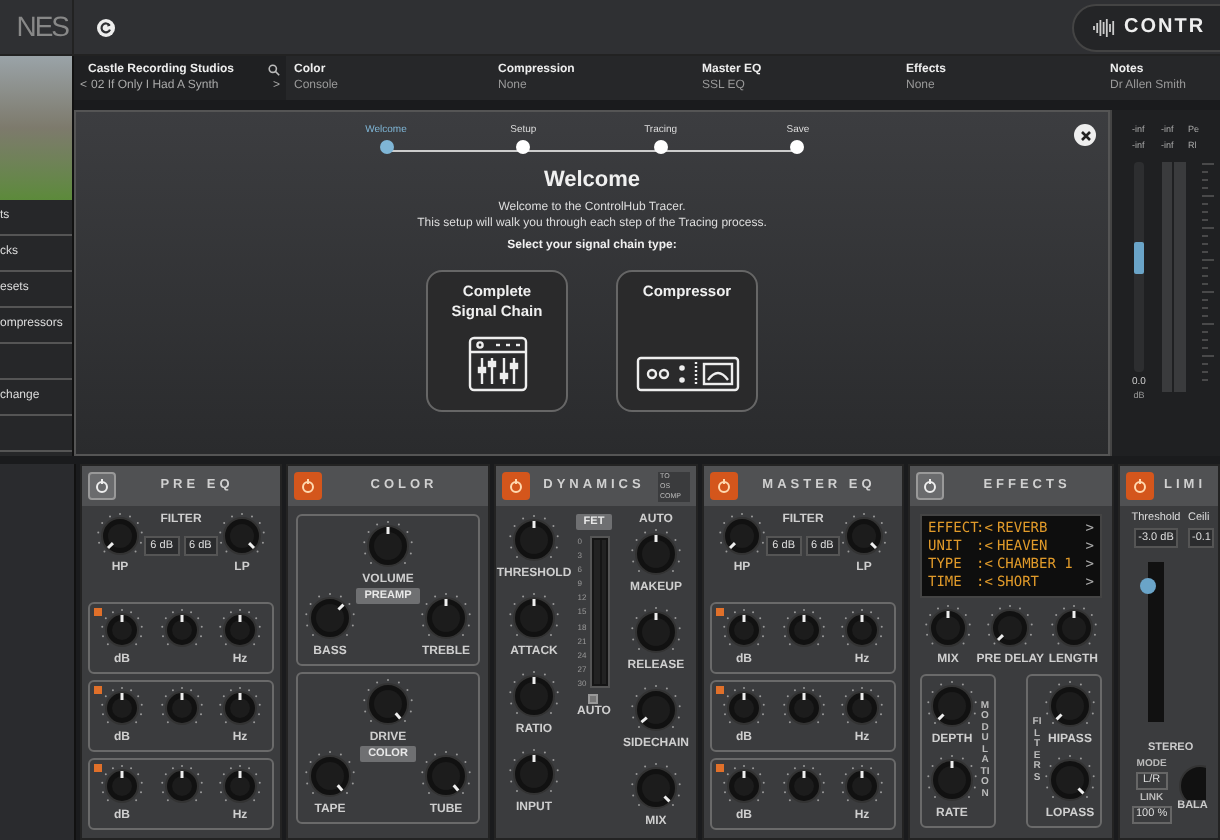  I want to click on brand-text: CONTR, so click(1165, 28).